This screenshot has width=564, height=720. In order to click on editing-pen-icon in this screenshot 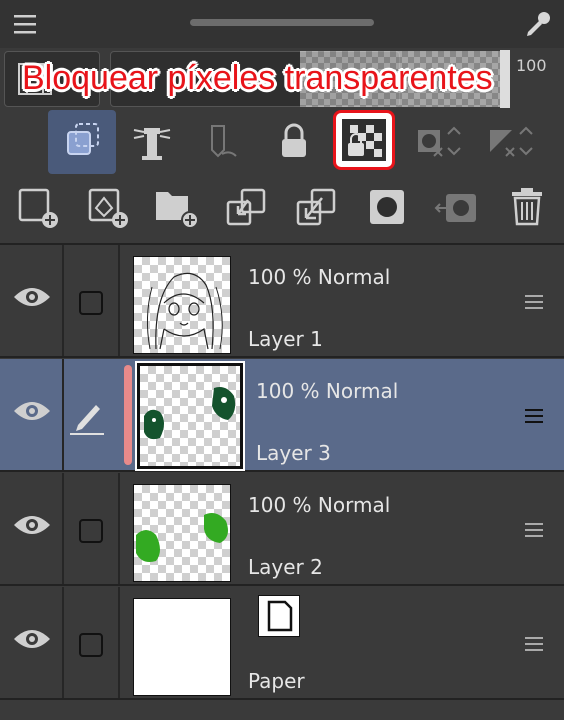, I will do `click(88, 417)`.